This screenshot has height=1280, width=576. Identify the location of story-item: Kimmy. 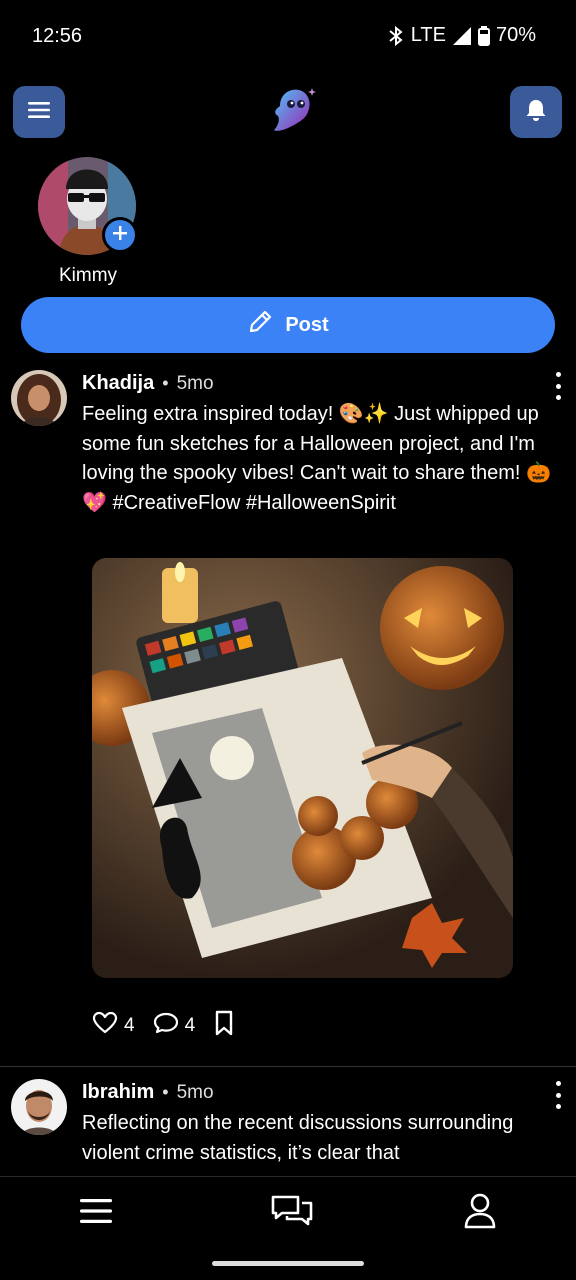
(88, 222).